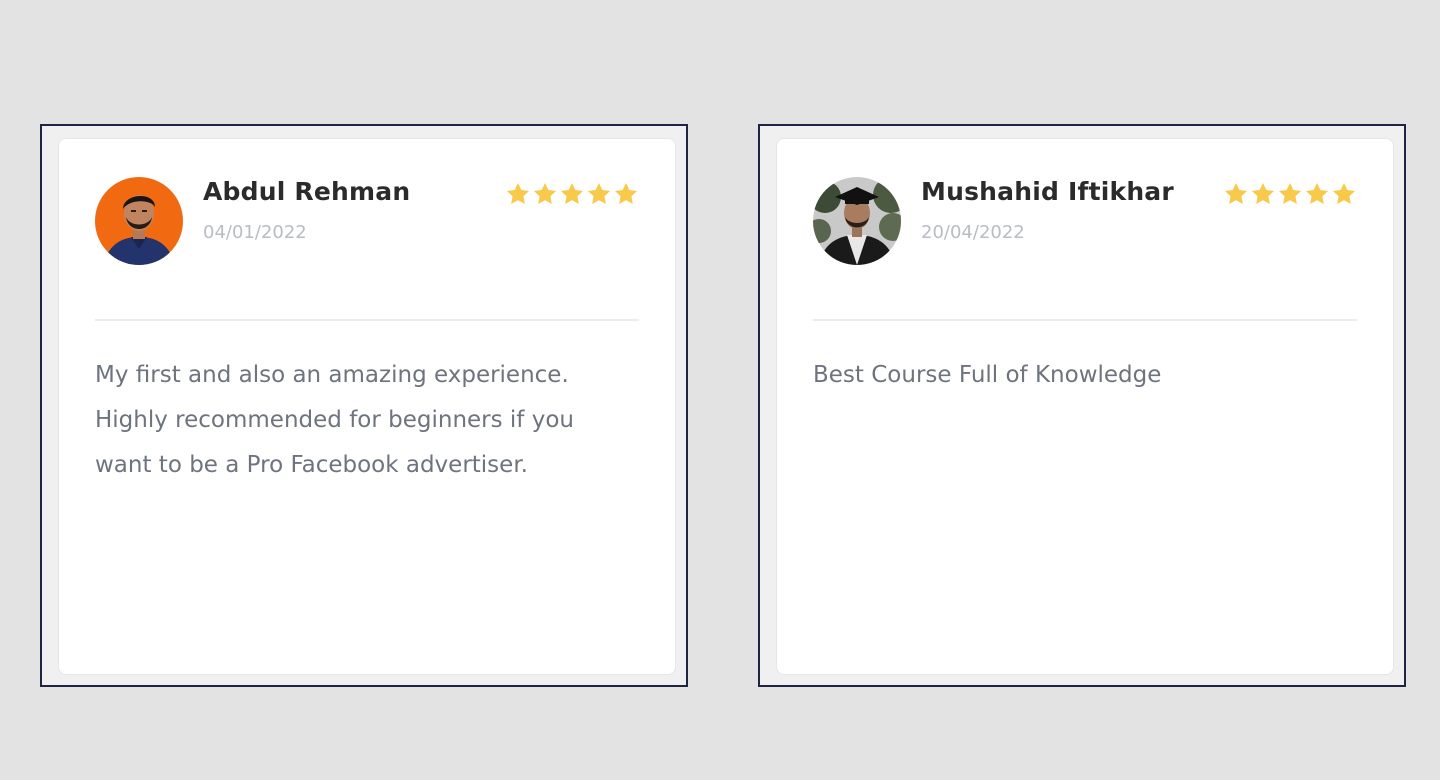  What do you see at coordinates (255, 232) in the screenshot?
I see `review-date: 04/01/2022` at bounding box center [255, 232].